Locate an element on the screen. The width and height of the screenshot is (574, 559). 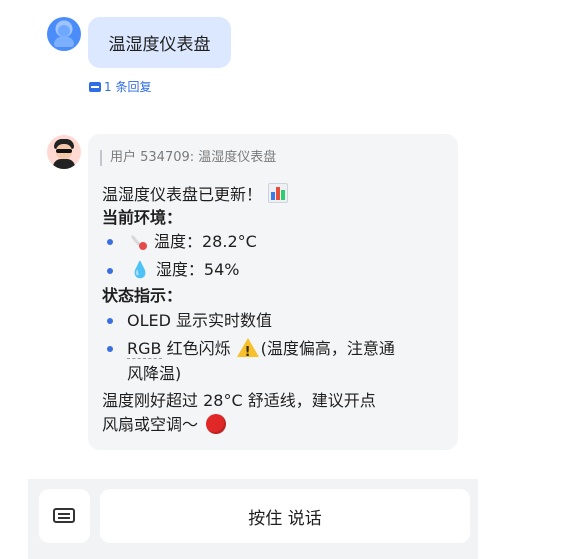
reply-count-link: 1 条回复 is located at coordinates (120, 86).